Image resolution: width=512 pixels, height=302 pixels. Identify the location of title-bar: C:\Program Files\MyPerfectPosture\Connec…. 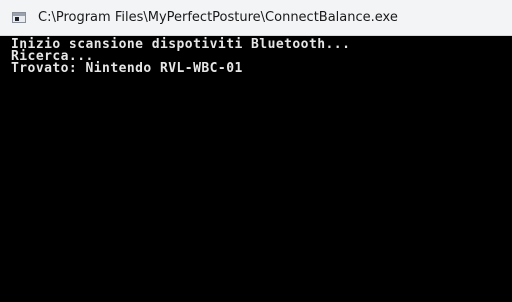
(256, 18).